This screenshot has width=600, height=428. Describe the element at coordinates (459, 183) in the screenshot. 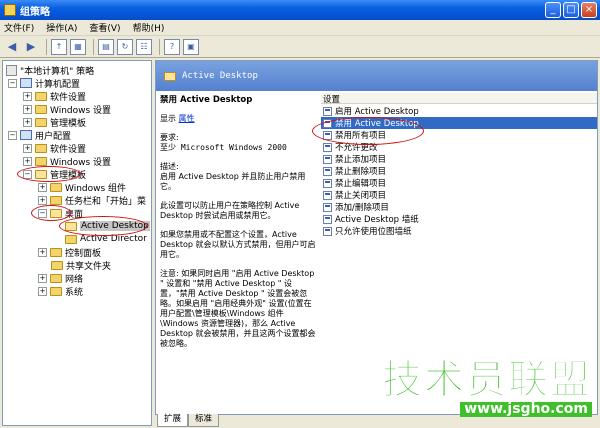

I see `setting-item: 禁止编辑项目` at that location.